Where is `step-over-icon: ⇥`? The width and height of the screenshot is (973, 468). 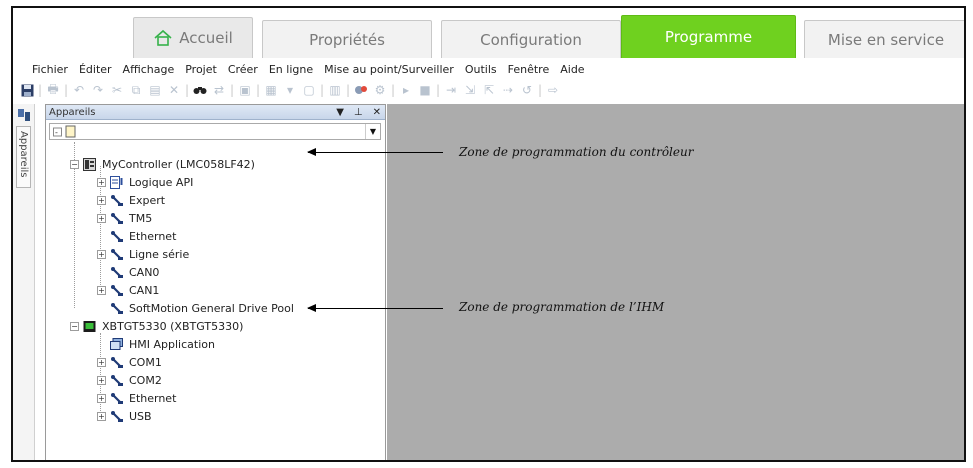
step-over-icon: ⇥ is located at coordinates (451, 90).